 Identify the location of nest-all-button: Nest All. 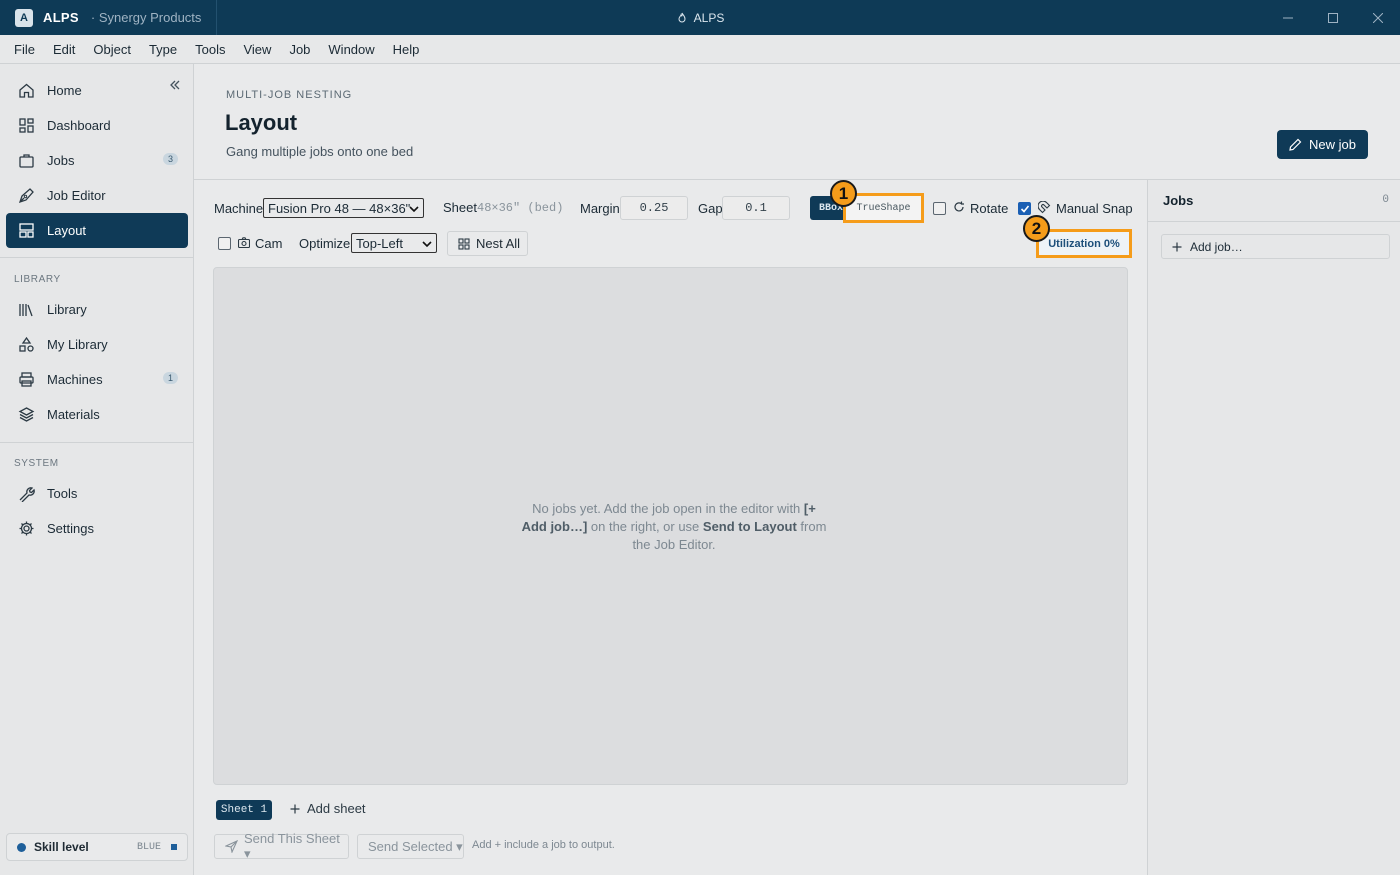
(487, 243).